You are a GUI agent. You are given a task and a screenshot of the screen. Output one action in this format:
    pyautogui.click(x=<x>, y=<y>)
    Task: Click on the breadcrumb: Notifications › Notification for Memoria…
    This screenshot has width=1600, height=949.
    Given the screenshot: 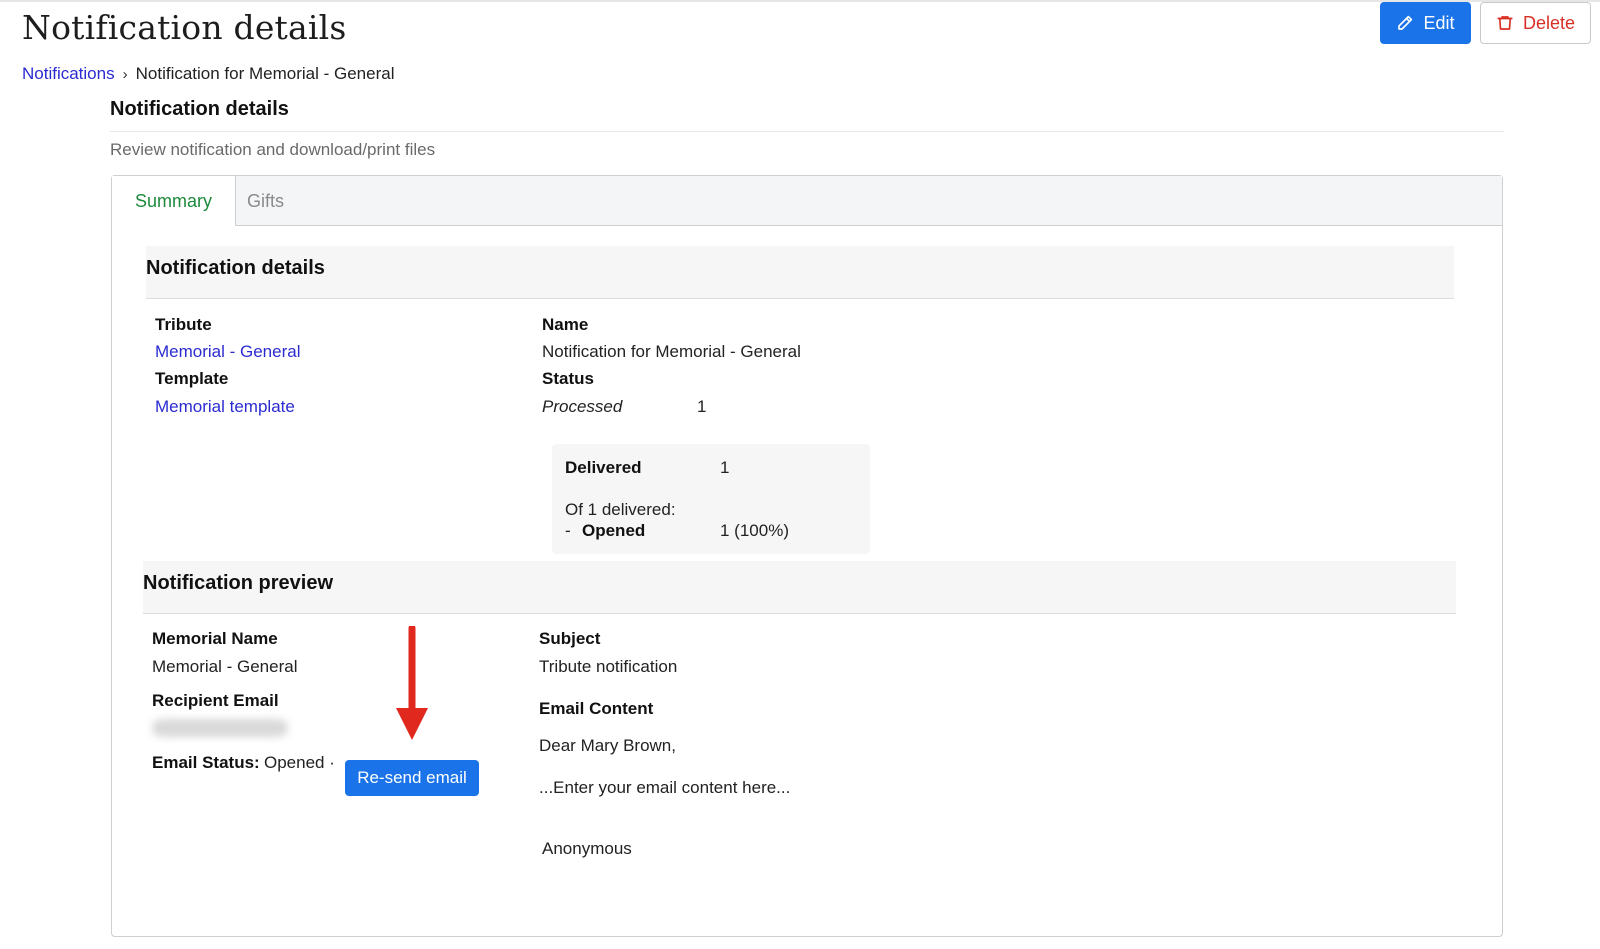 What is the action you would take?
    pyautogui.click(x=208, y=74)
    